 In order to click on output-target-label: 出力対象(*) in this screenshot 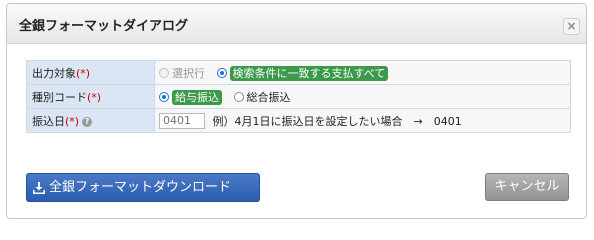, I will do `click(90, 72)`.